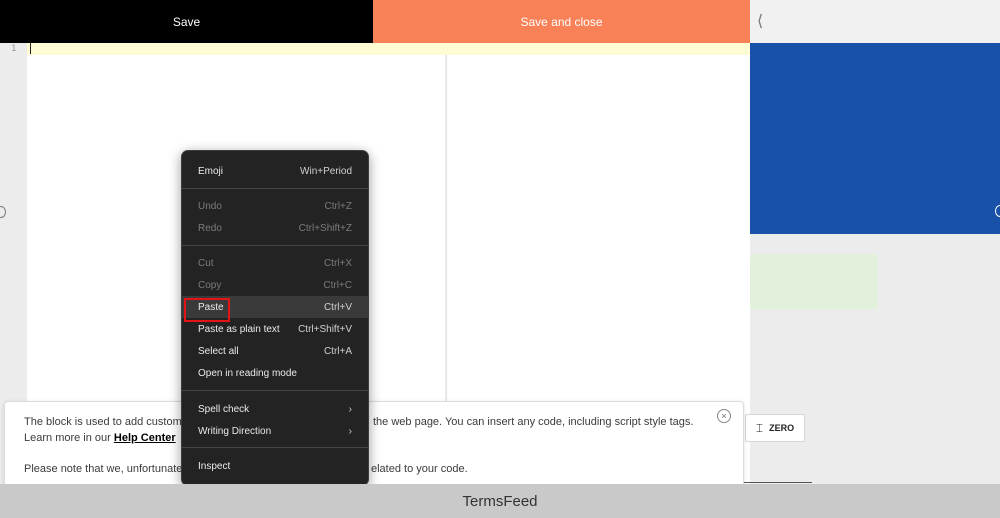 This screenshot has height=518, width=1000. Describe the element at coordinates (275, 206) in the screenshot. I see `menu-item-undo: Undo Ctrl+Z` at that location.